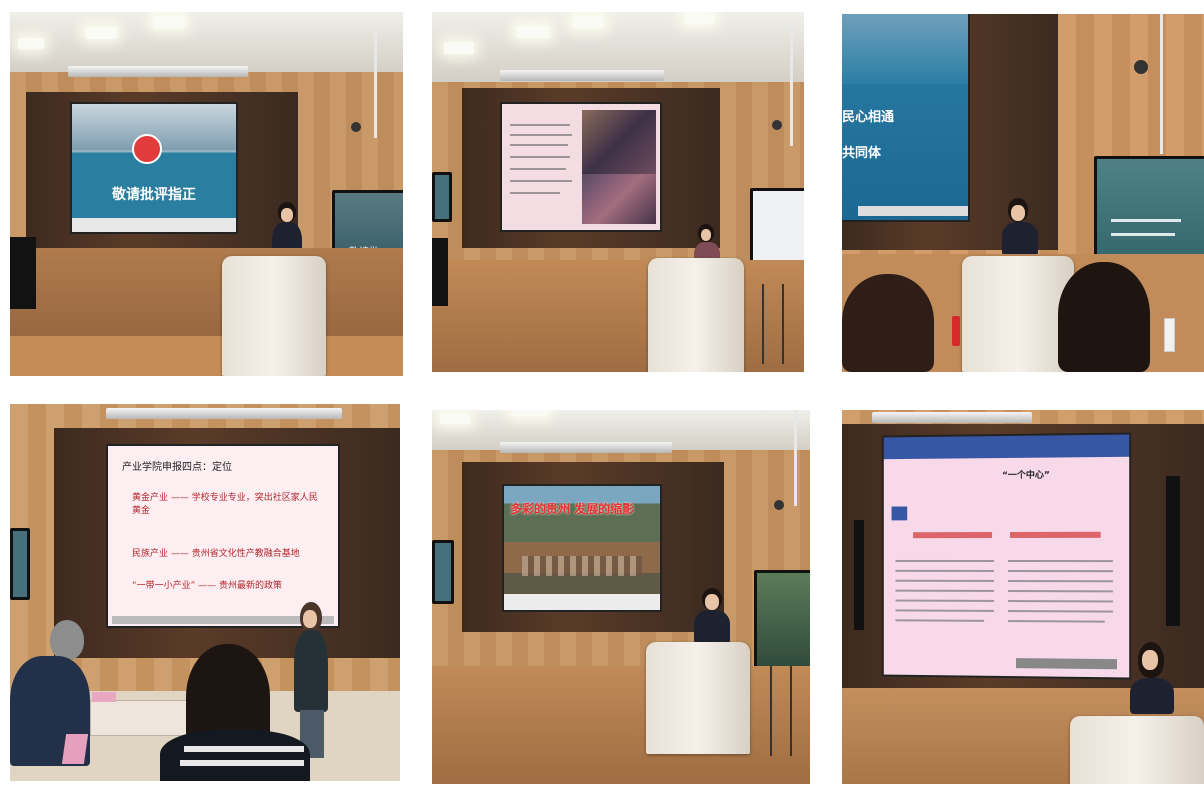 The image size is (1204, 785). I want to click on slide-heading: 产业学院申报四点：定位, so click(177, 467).